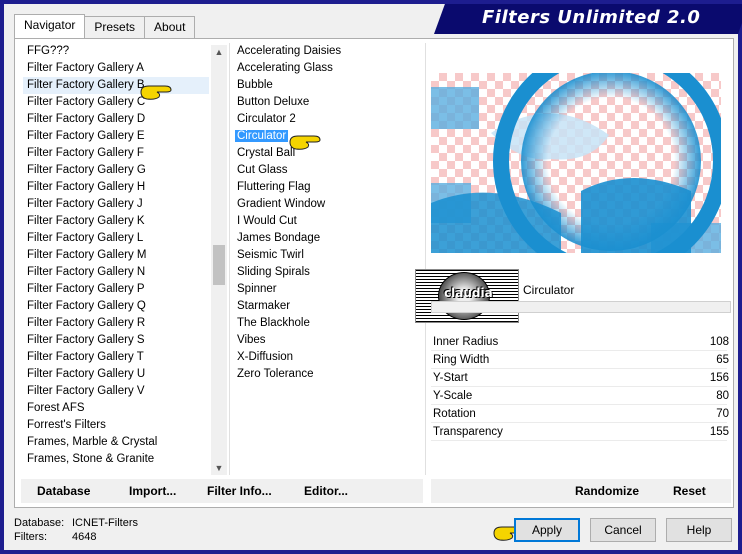 Image resolution: width=742 pixels, height=554 pixels. I want to click on category-item: Filter Factory Gallery Q, so click(116, 306).